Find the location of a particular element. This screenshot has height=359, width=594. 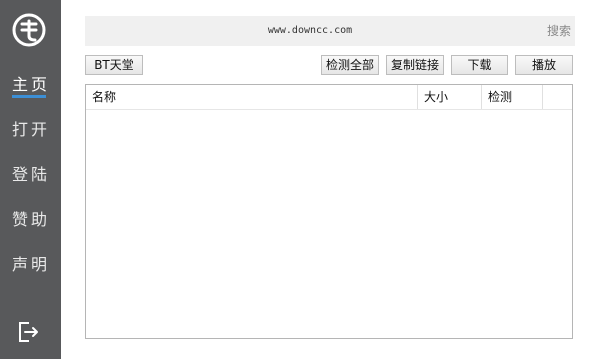

column-header-size: 大小 is located at coordinates (449, 97).